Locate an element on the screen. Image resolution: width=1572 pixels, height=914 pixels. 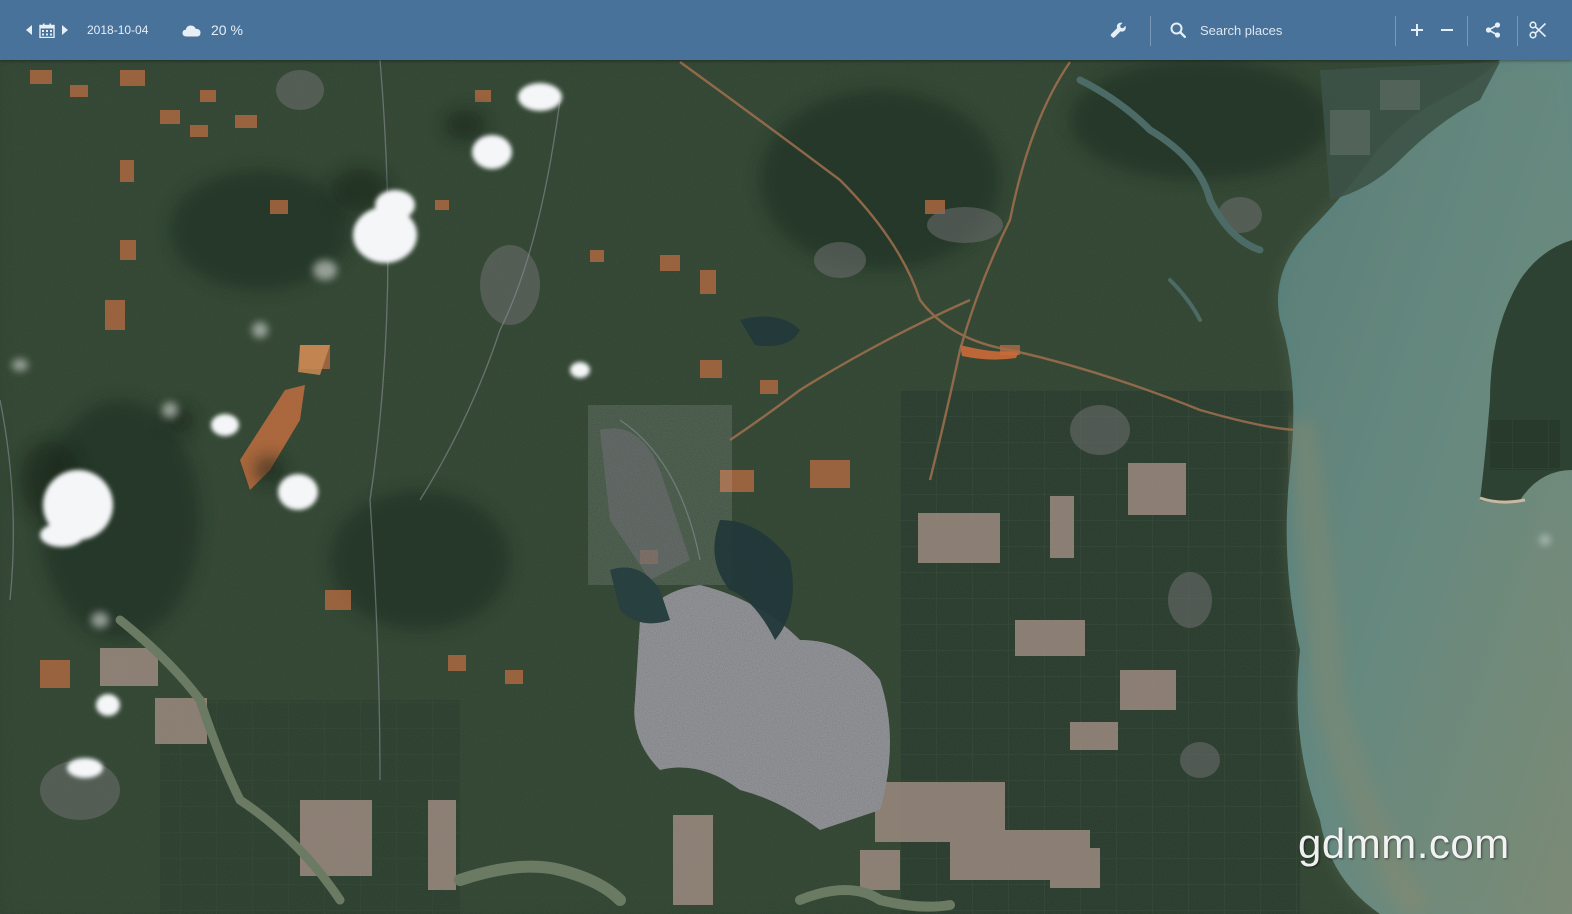
search-box is located at coordinates (1280, 30).